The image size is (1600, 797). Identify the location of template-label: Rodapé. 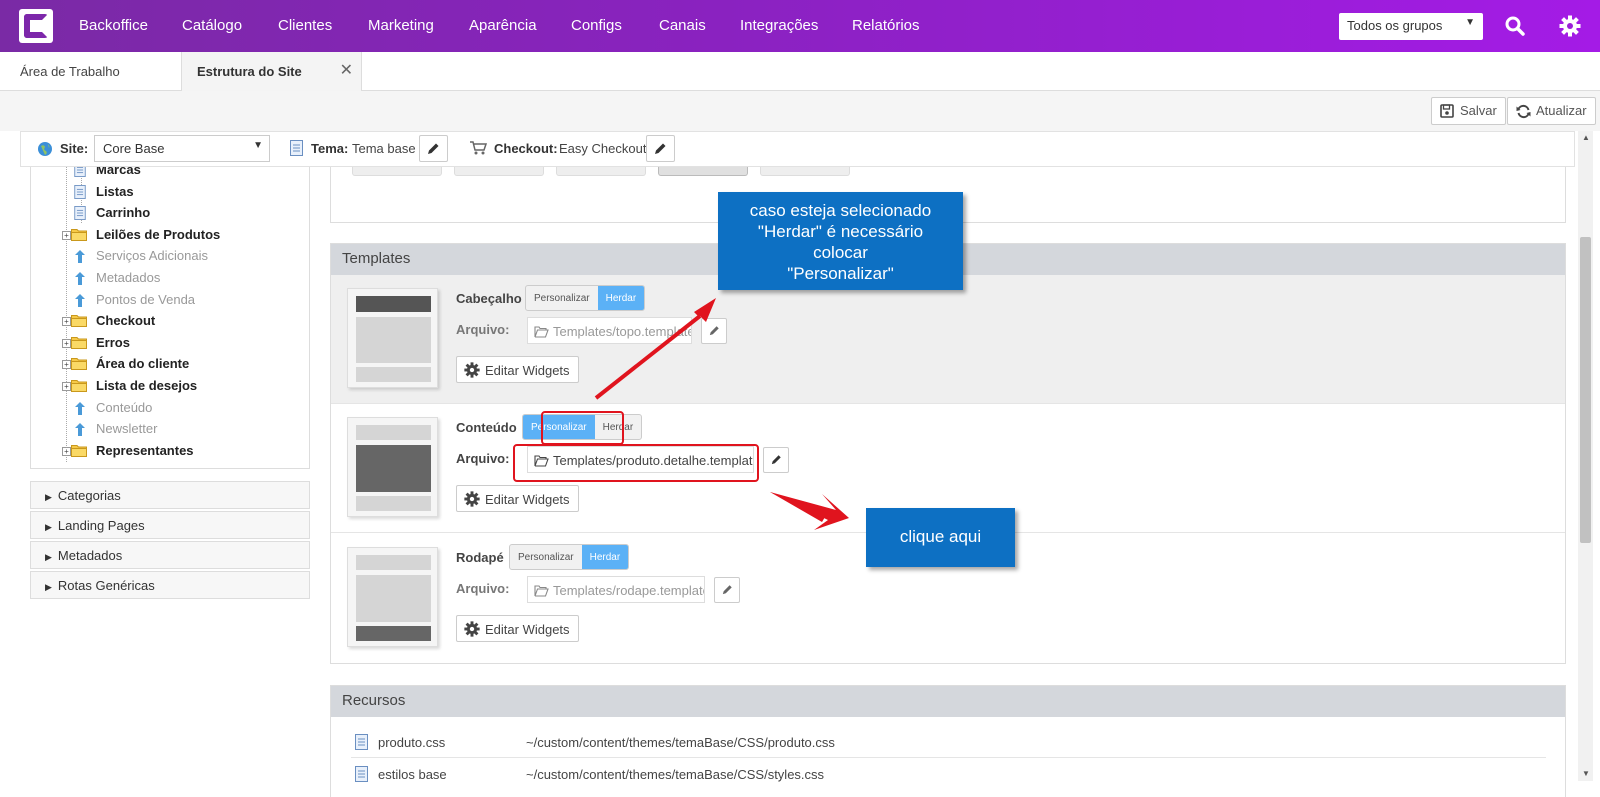
(480, 557).